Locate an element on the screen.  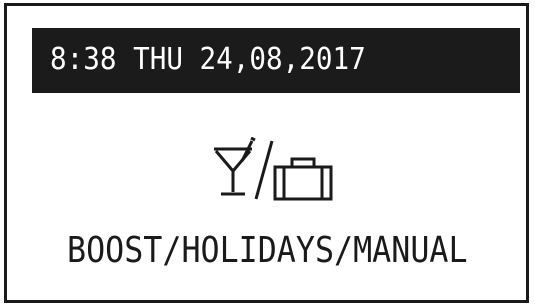
datetime-readout: 8:38 THU 24,08,2017 is located at coordinates (208, 59).